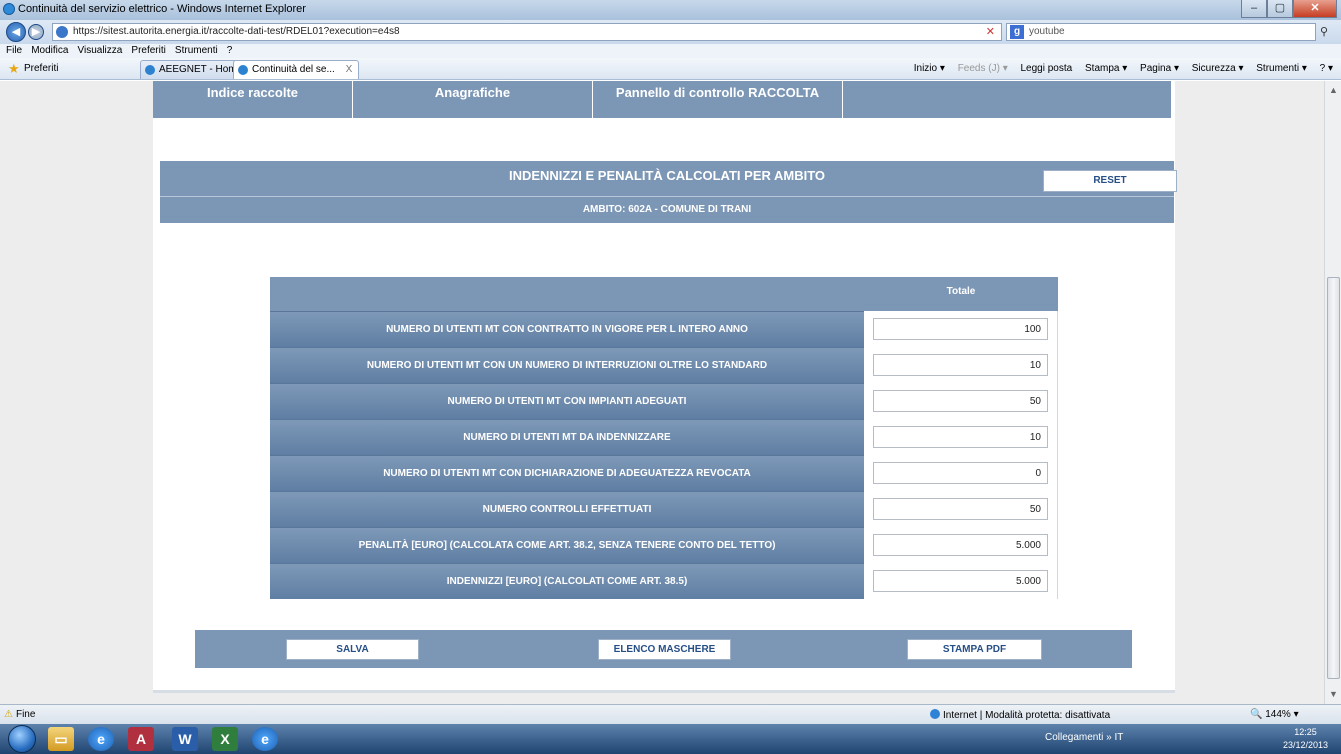 The image size is (1341, 754). I want to click on vertical-scrollbar: ▲ ▼, so click(1332, 392).